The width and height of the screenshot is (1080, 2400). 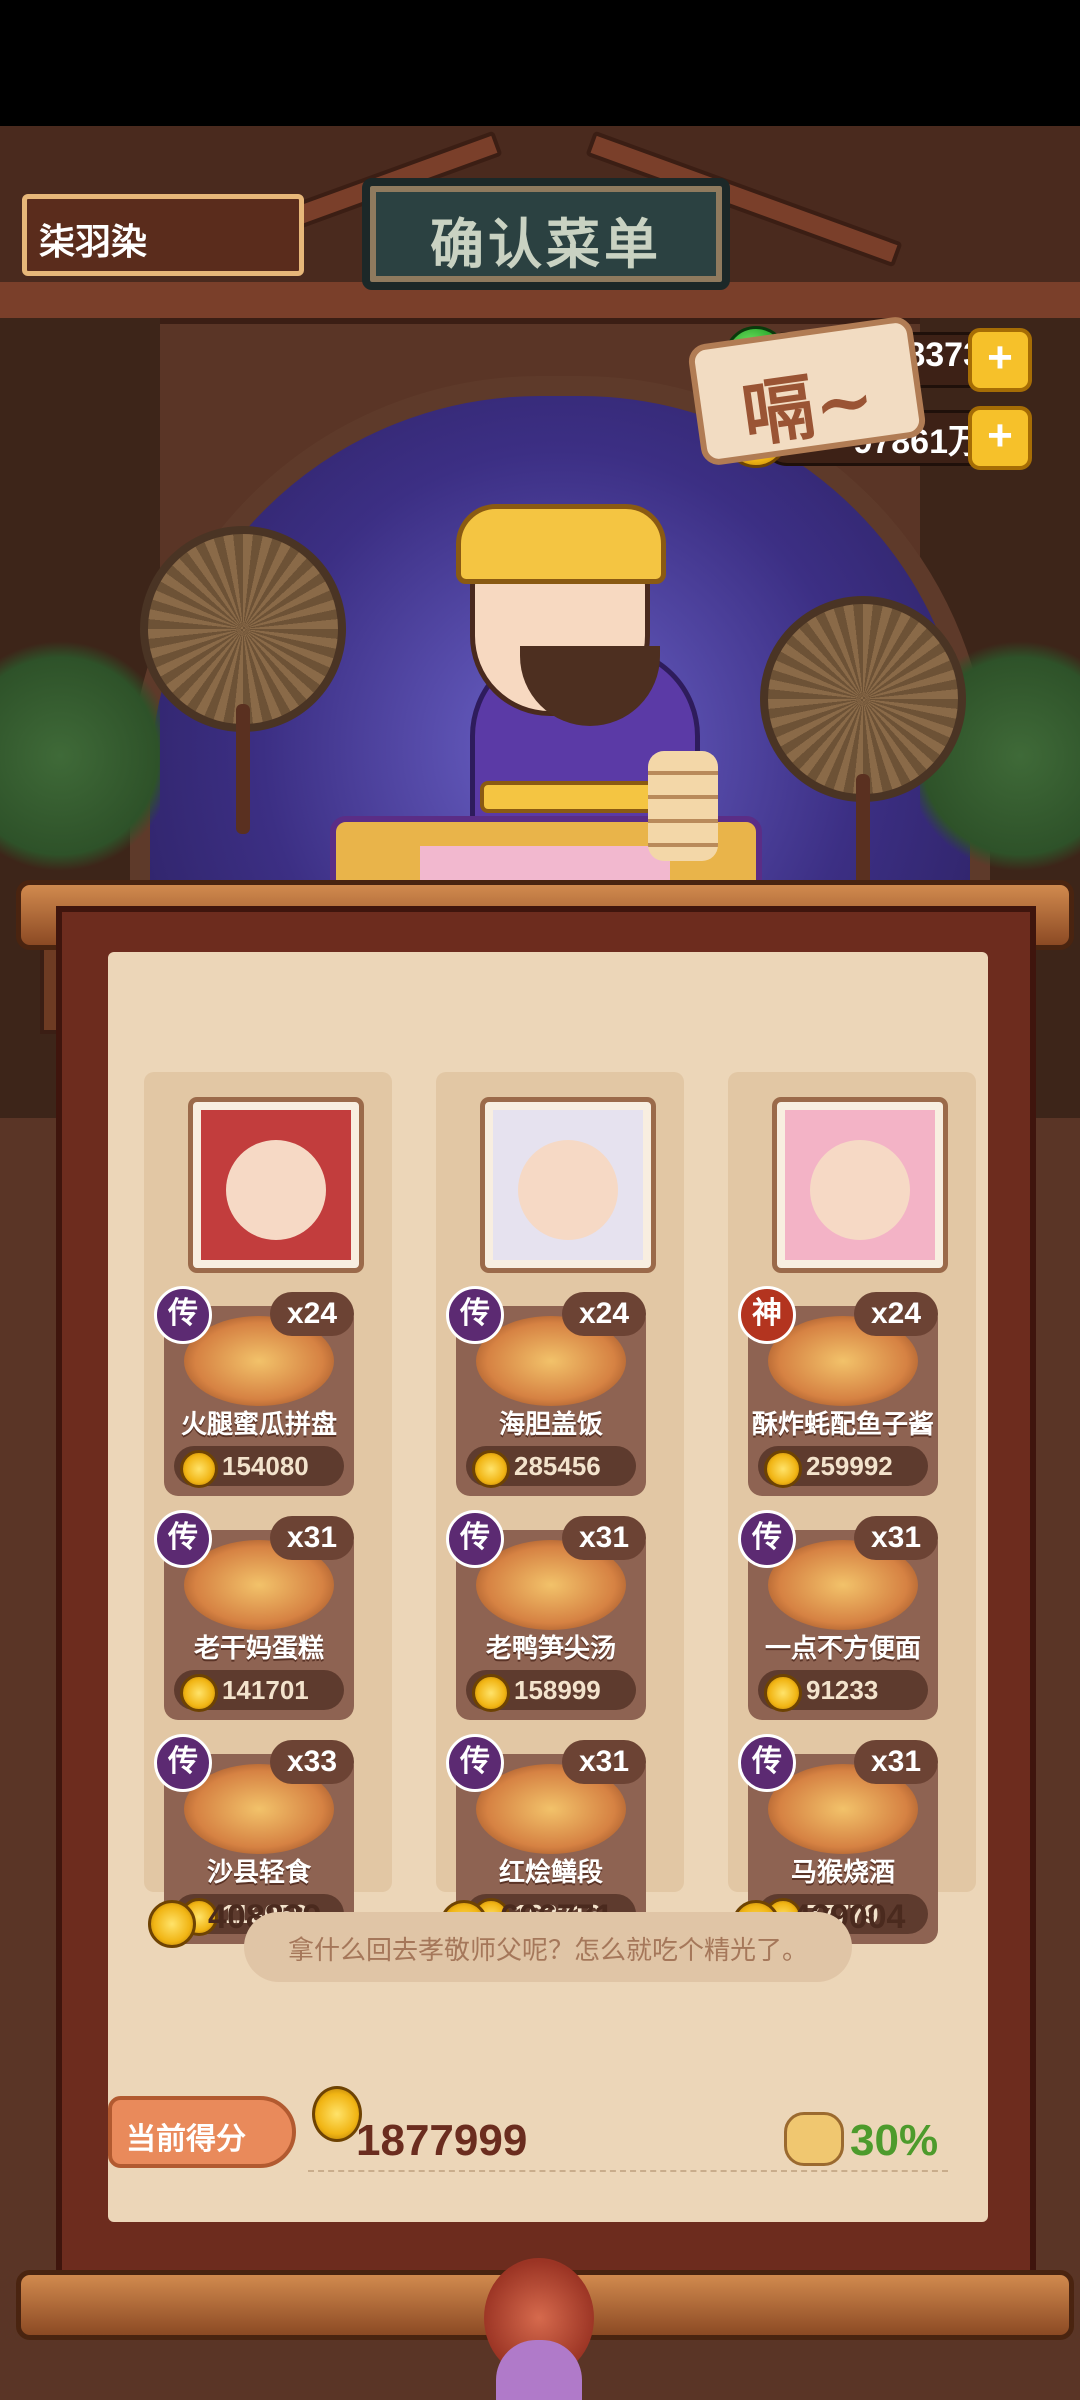 What do you see at coordinates (628, 2171) in the screenshot?
I see `score-divider` at bounding box center [628, 2171].